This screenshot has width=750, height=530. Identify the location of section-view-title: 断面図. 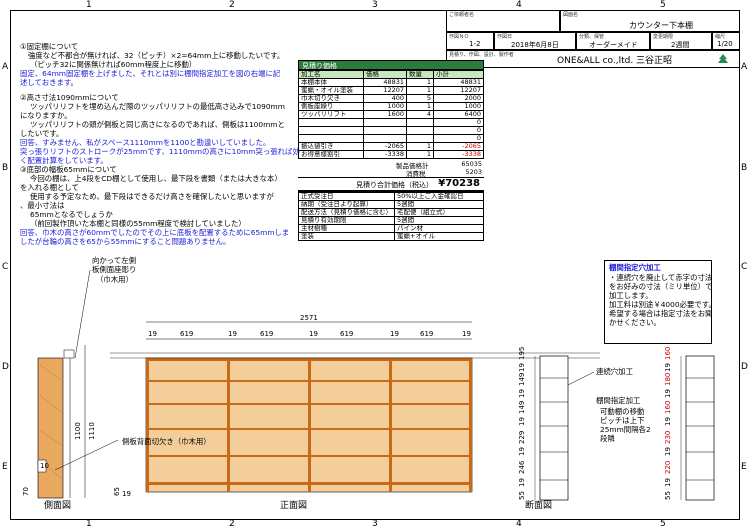
(539, 506).